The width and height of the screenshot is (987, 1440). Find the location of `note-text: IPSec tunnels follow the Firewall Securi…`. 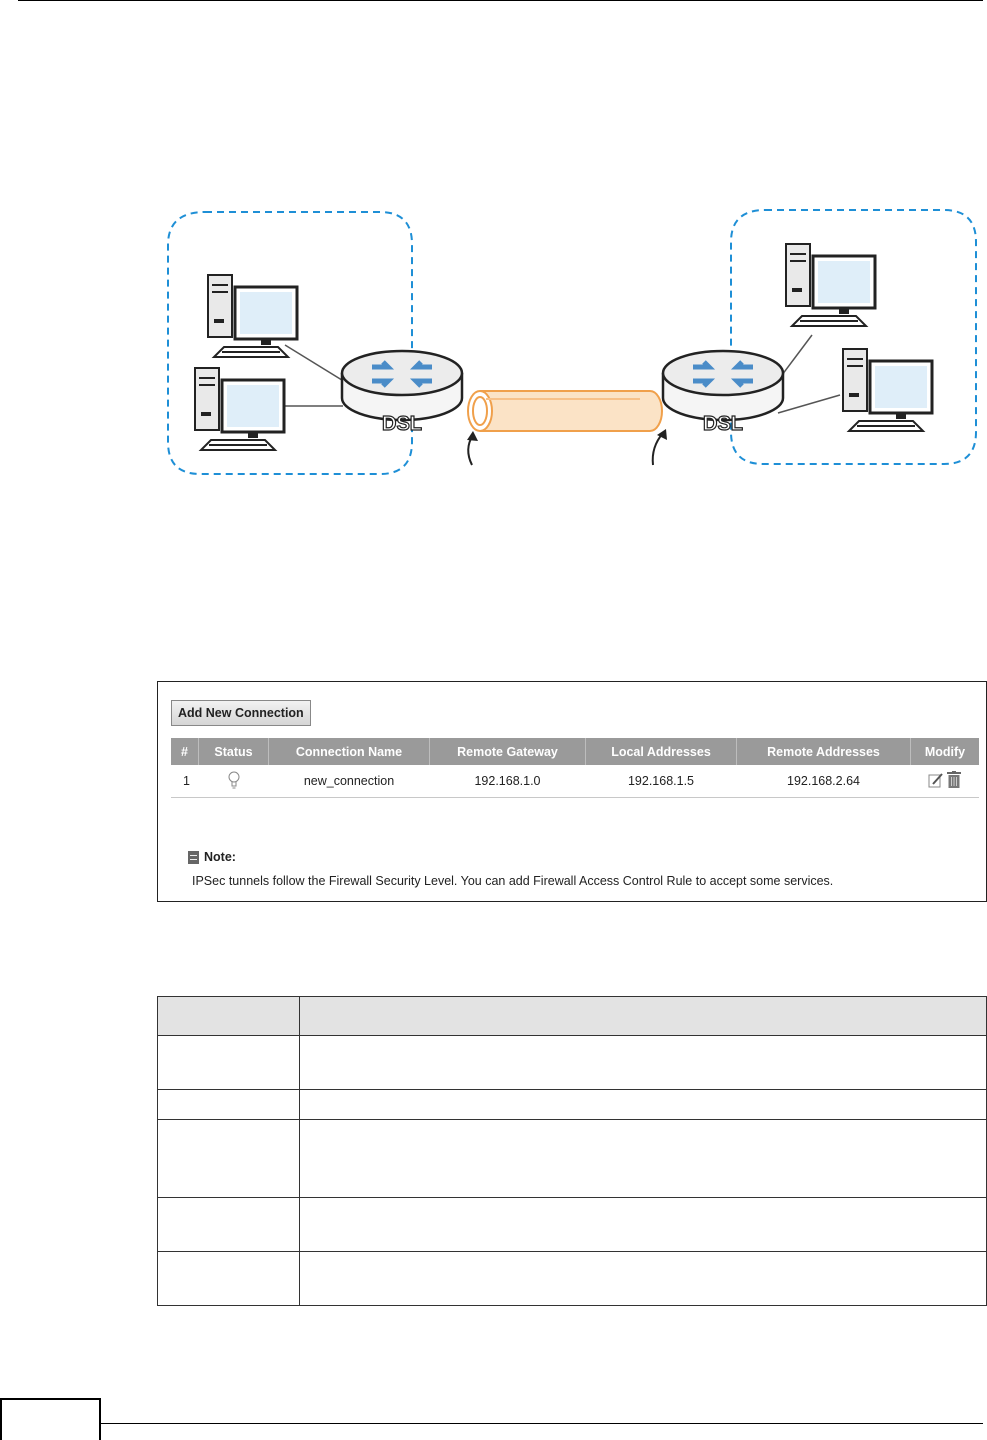

note-text: IPSec tunnels follow the Firewall Securi… is located at coordinates (513, 881).